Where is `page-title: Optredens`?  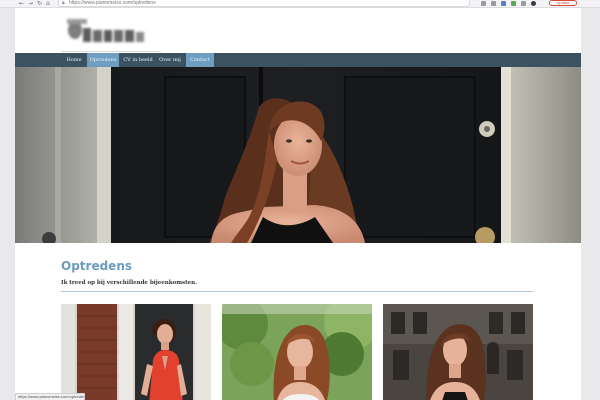
page-title: Optredens is located at coordinates (96, 266).